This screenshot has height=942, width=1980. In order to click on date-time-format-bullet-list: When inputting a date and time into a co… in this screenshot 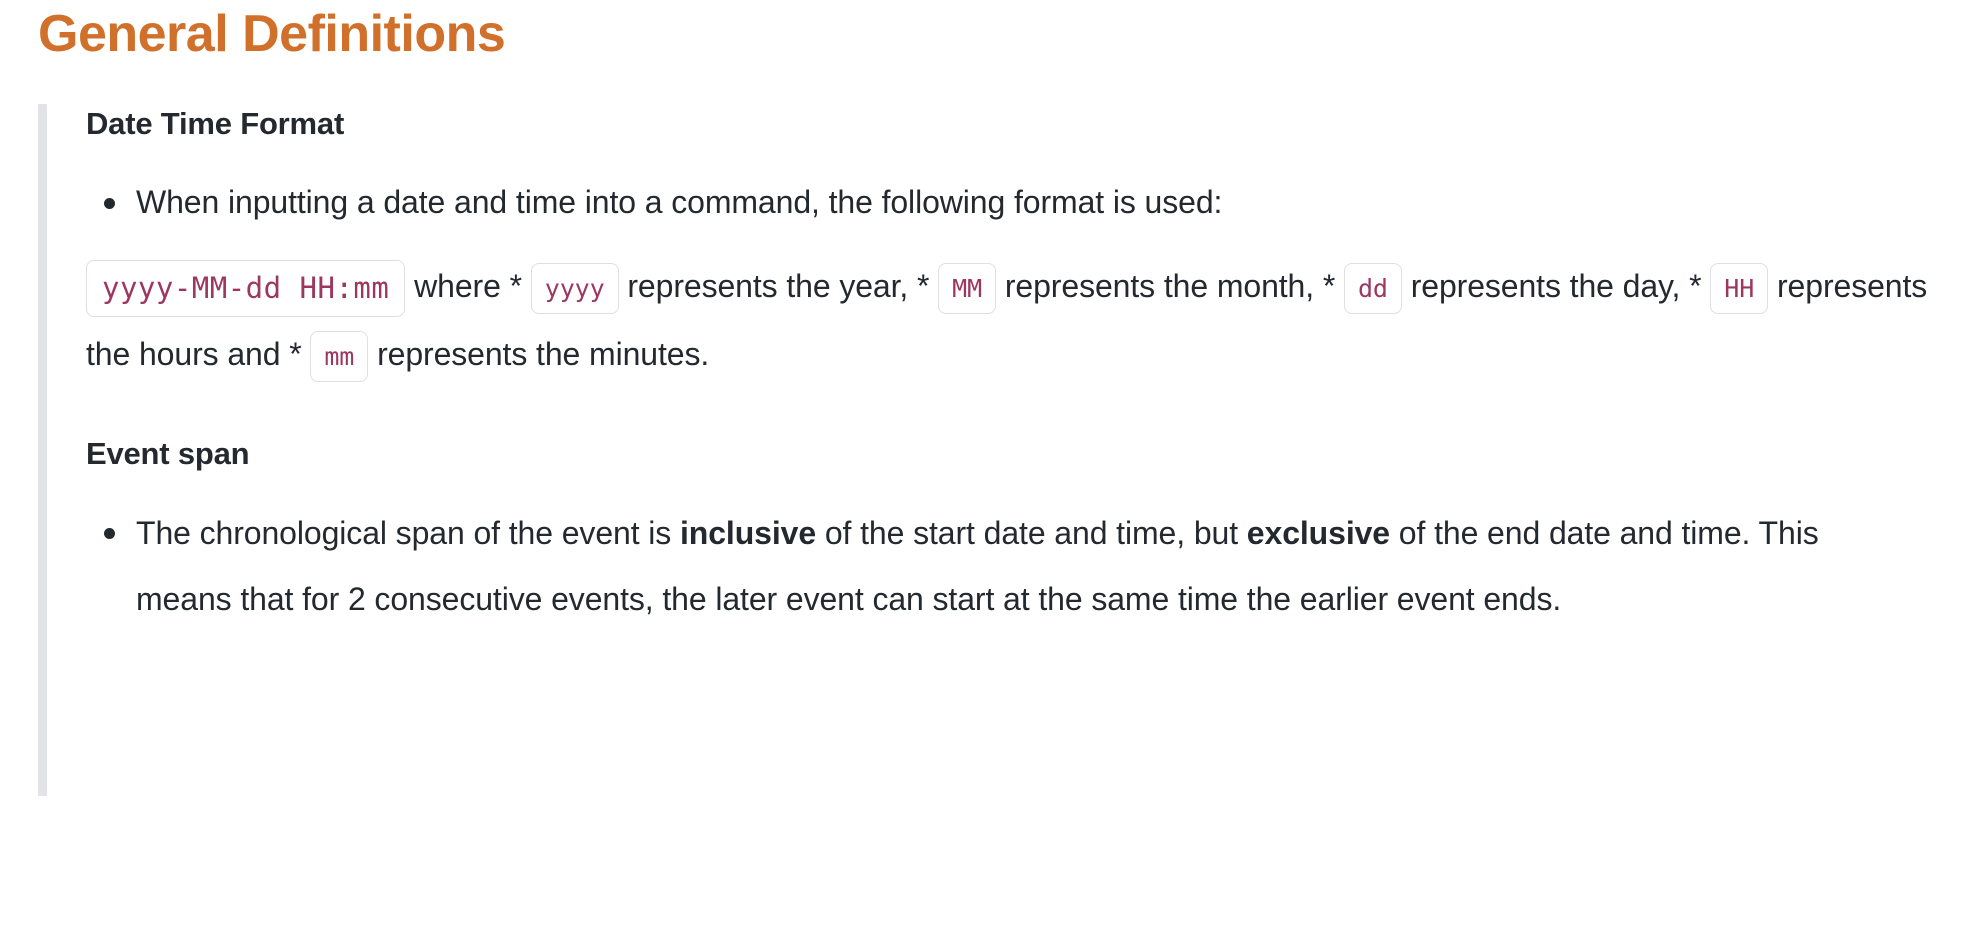, I will do `click(1021, 202)`.